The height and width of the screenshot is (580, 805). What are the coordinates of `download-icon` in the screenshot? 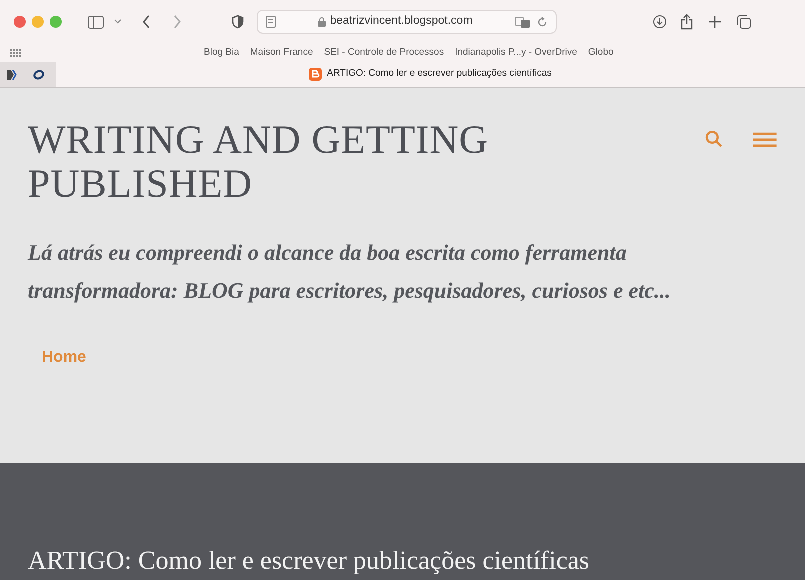 It's located at (660, 22).